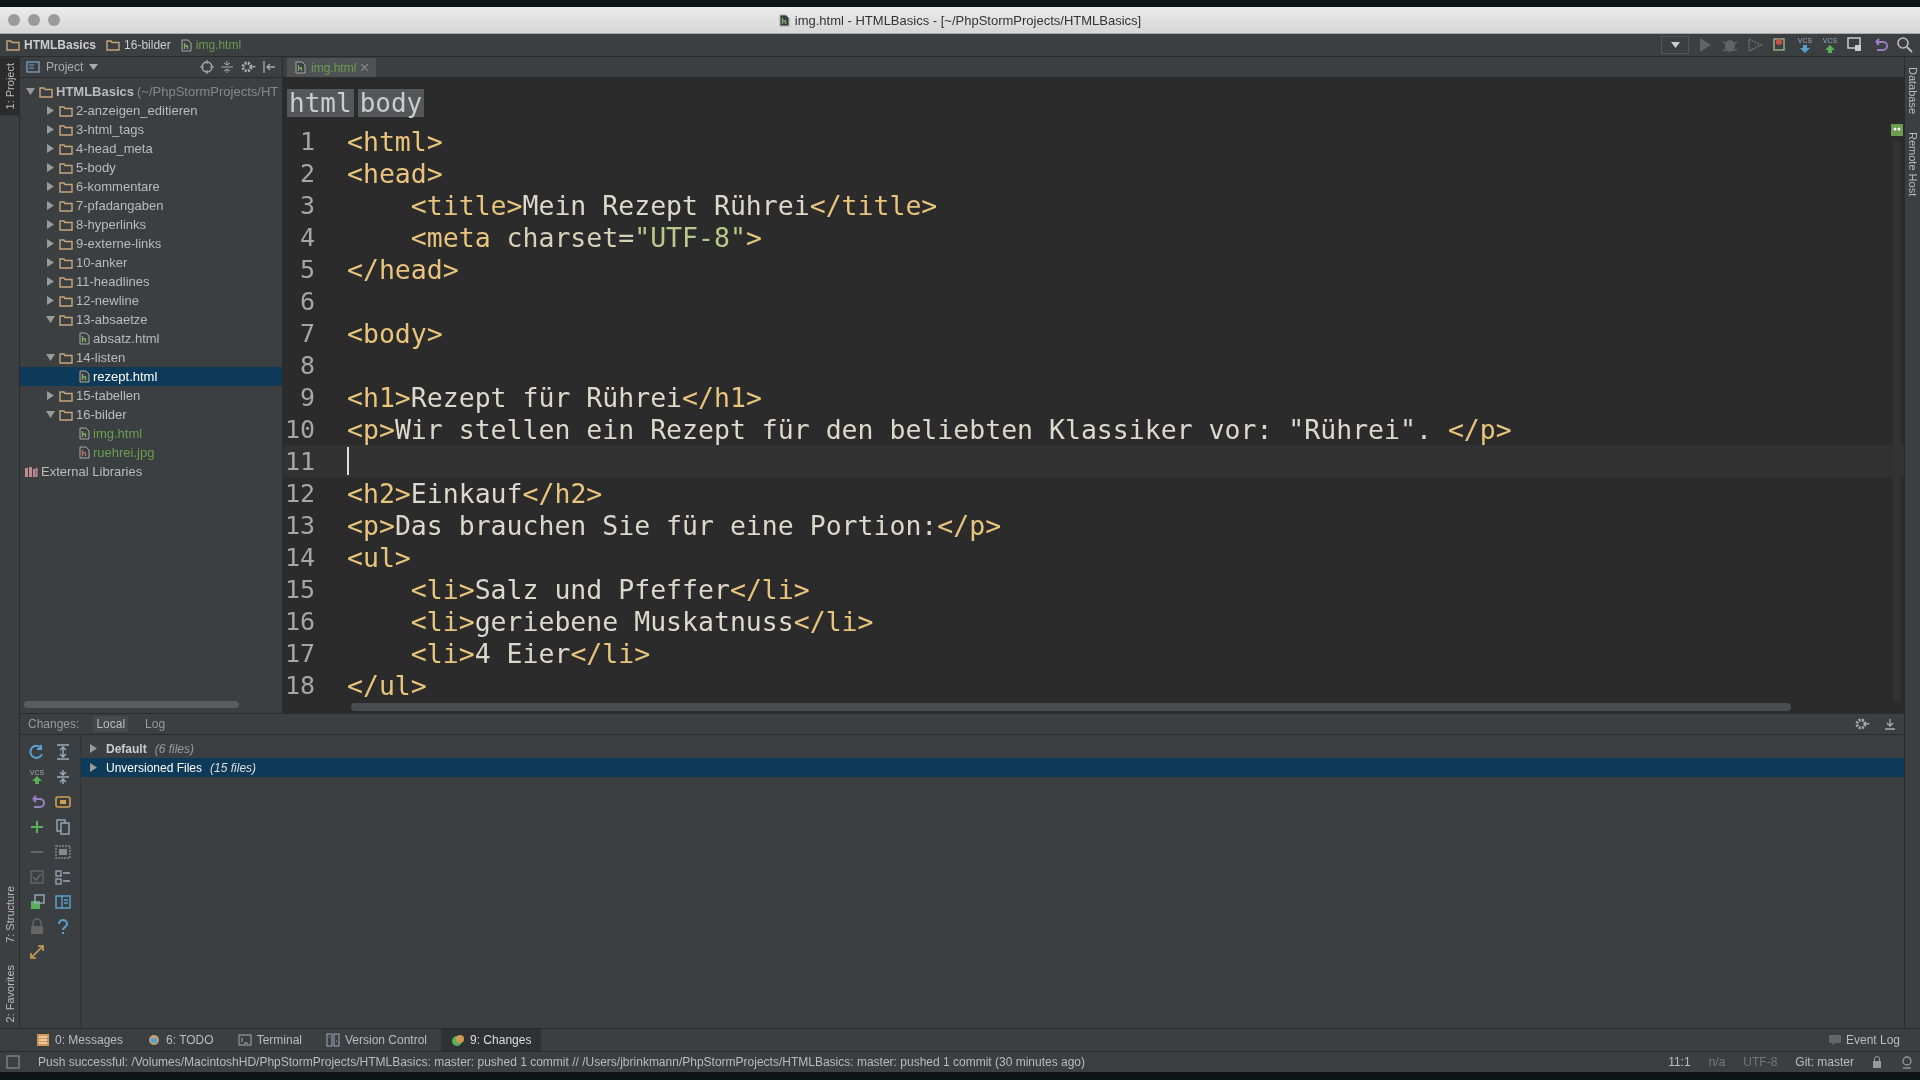 Image resolution: width=1920 pixels, height=1080 pixels. I want to click on code-line: <h2>Einkauf</h2>, so click(475, 493).